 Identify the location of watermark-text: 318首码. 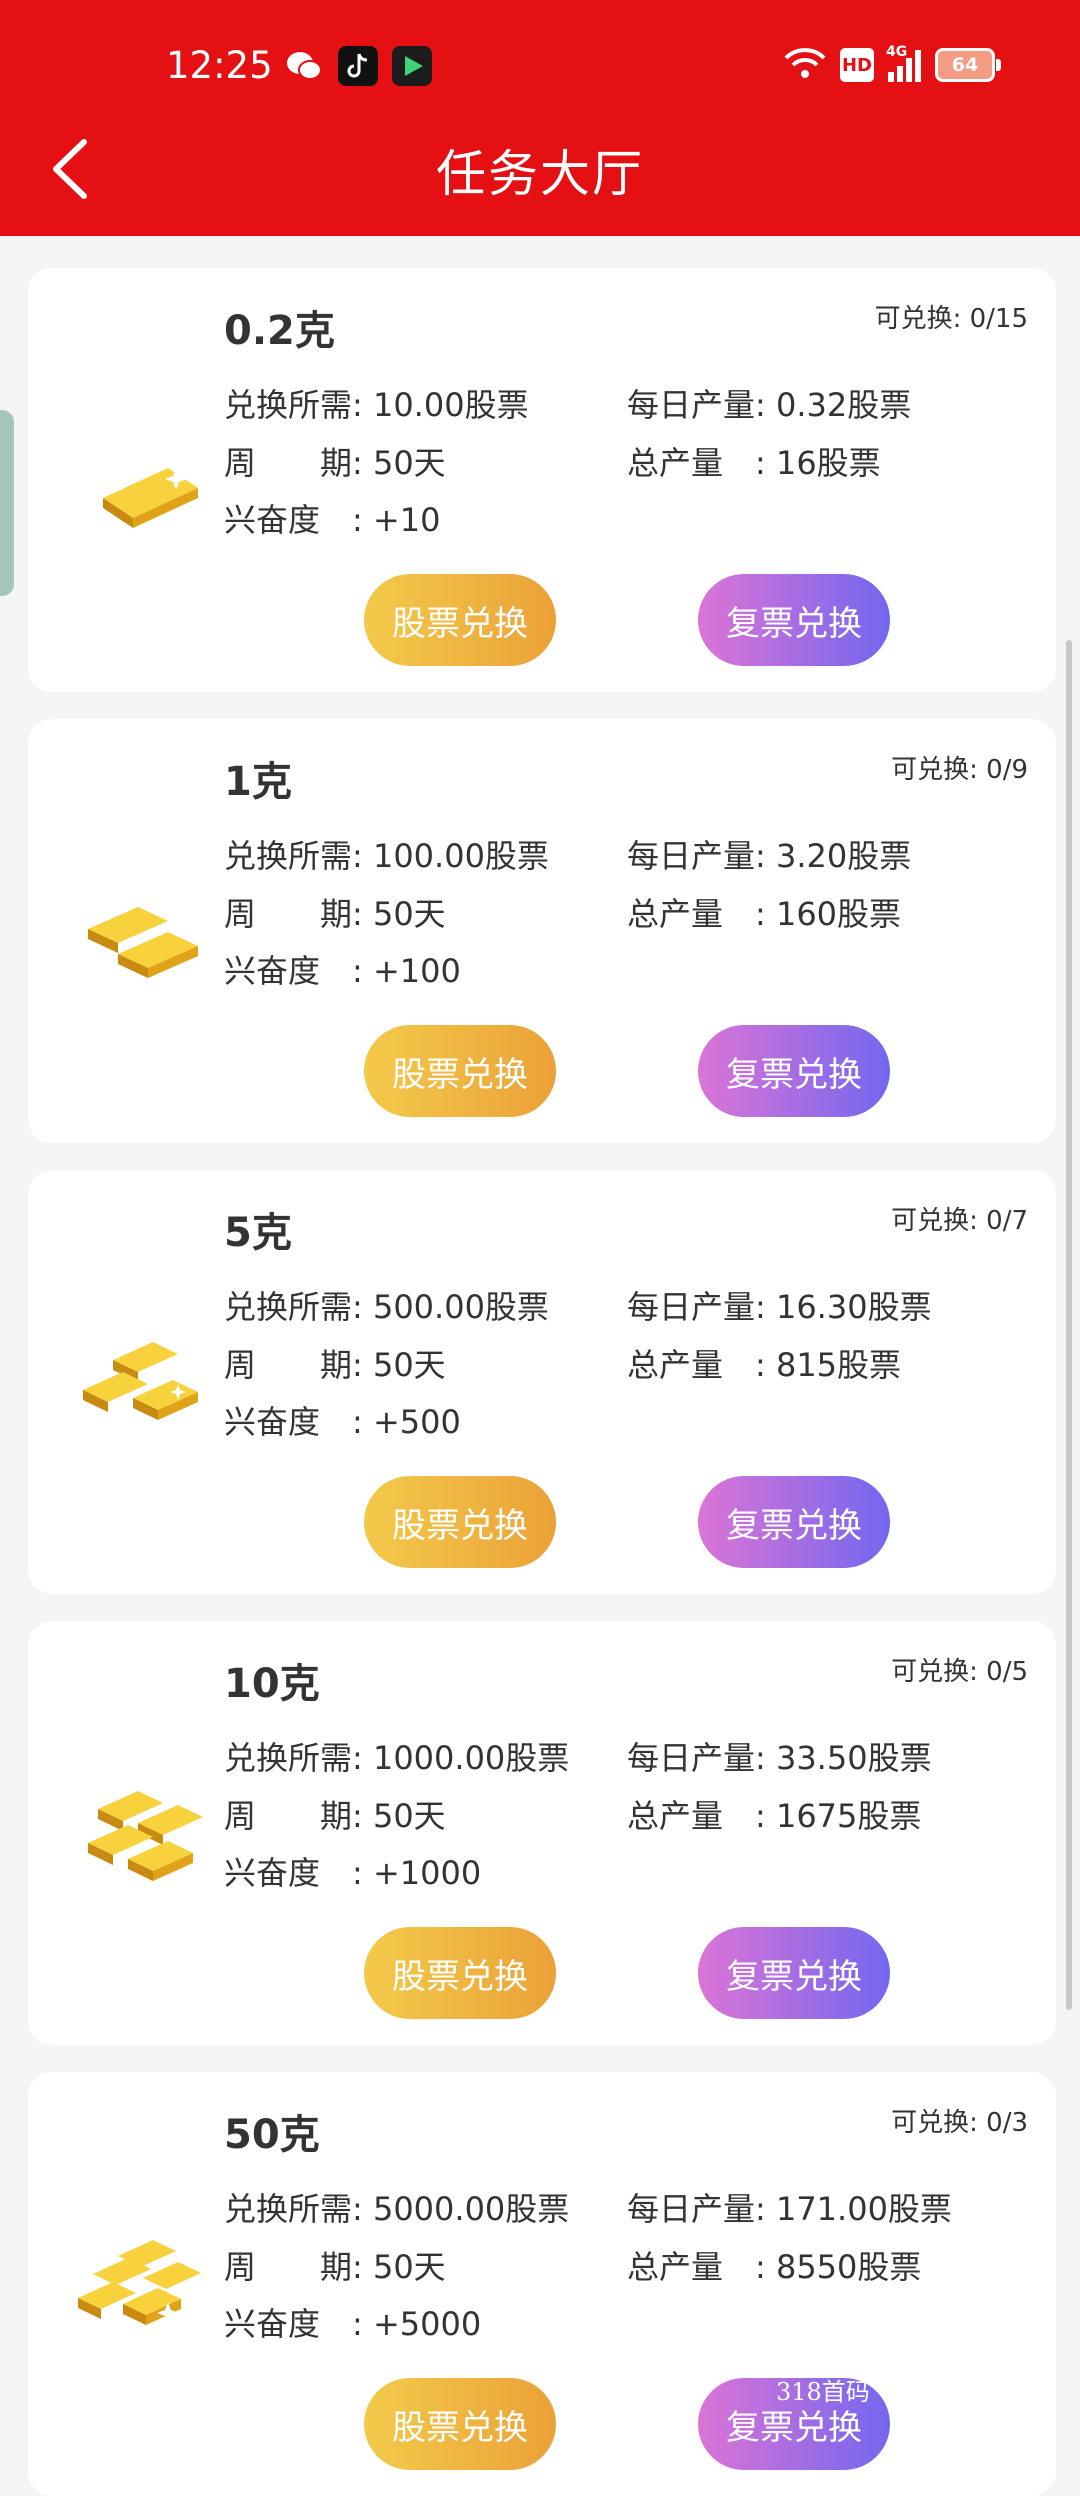
(823, 2392).